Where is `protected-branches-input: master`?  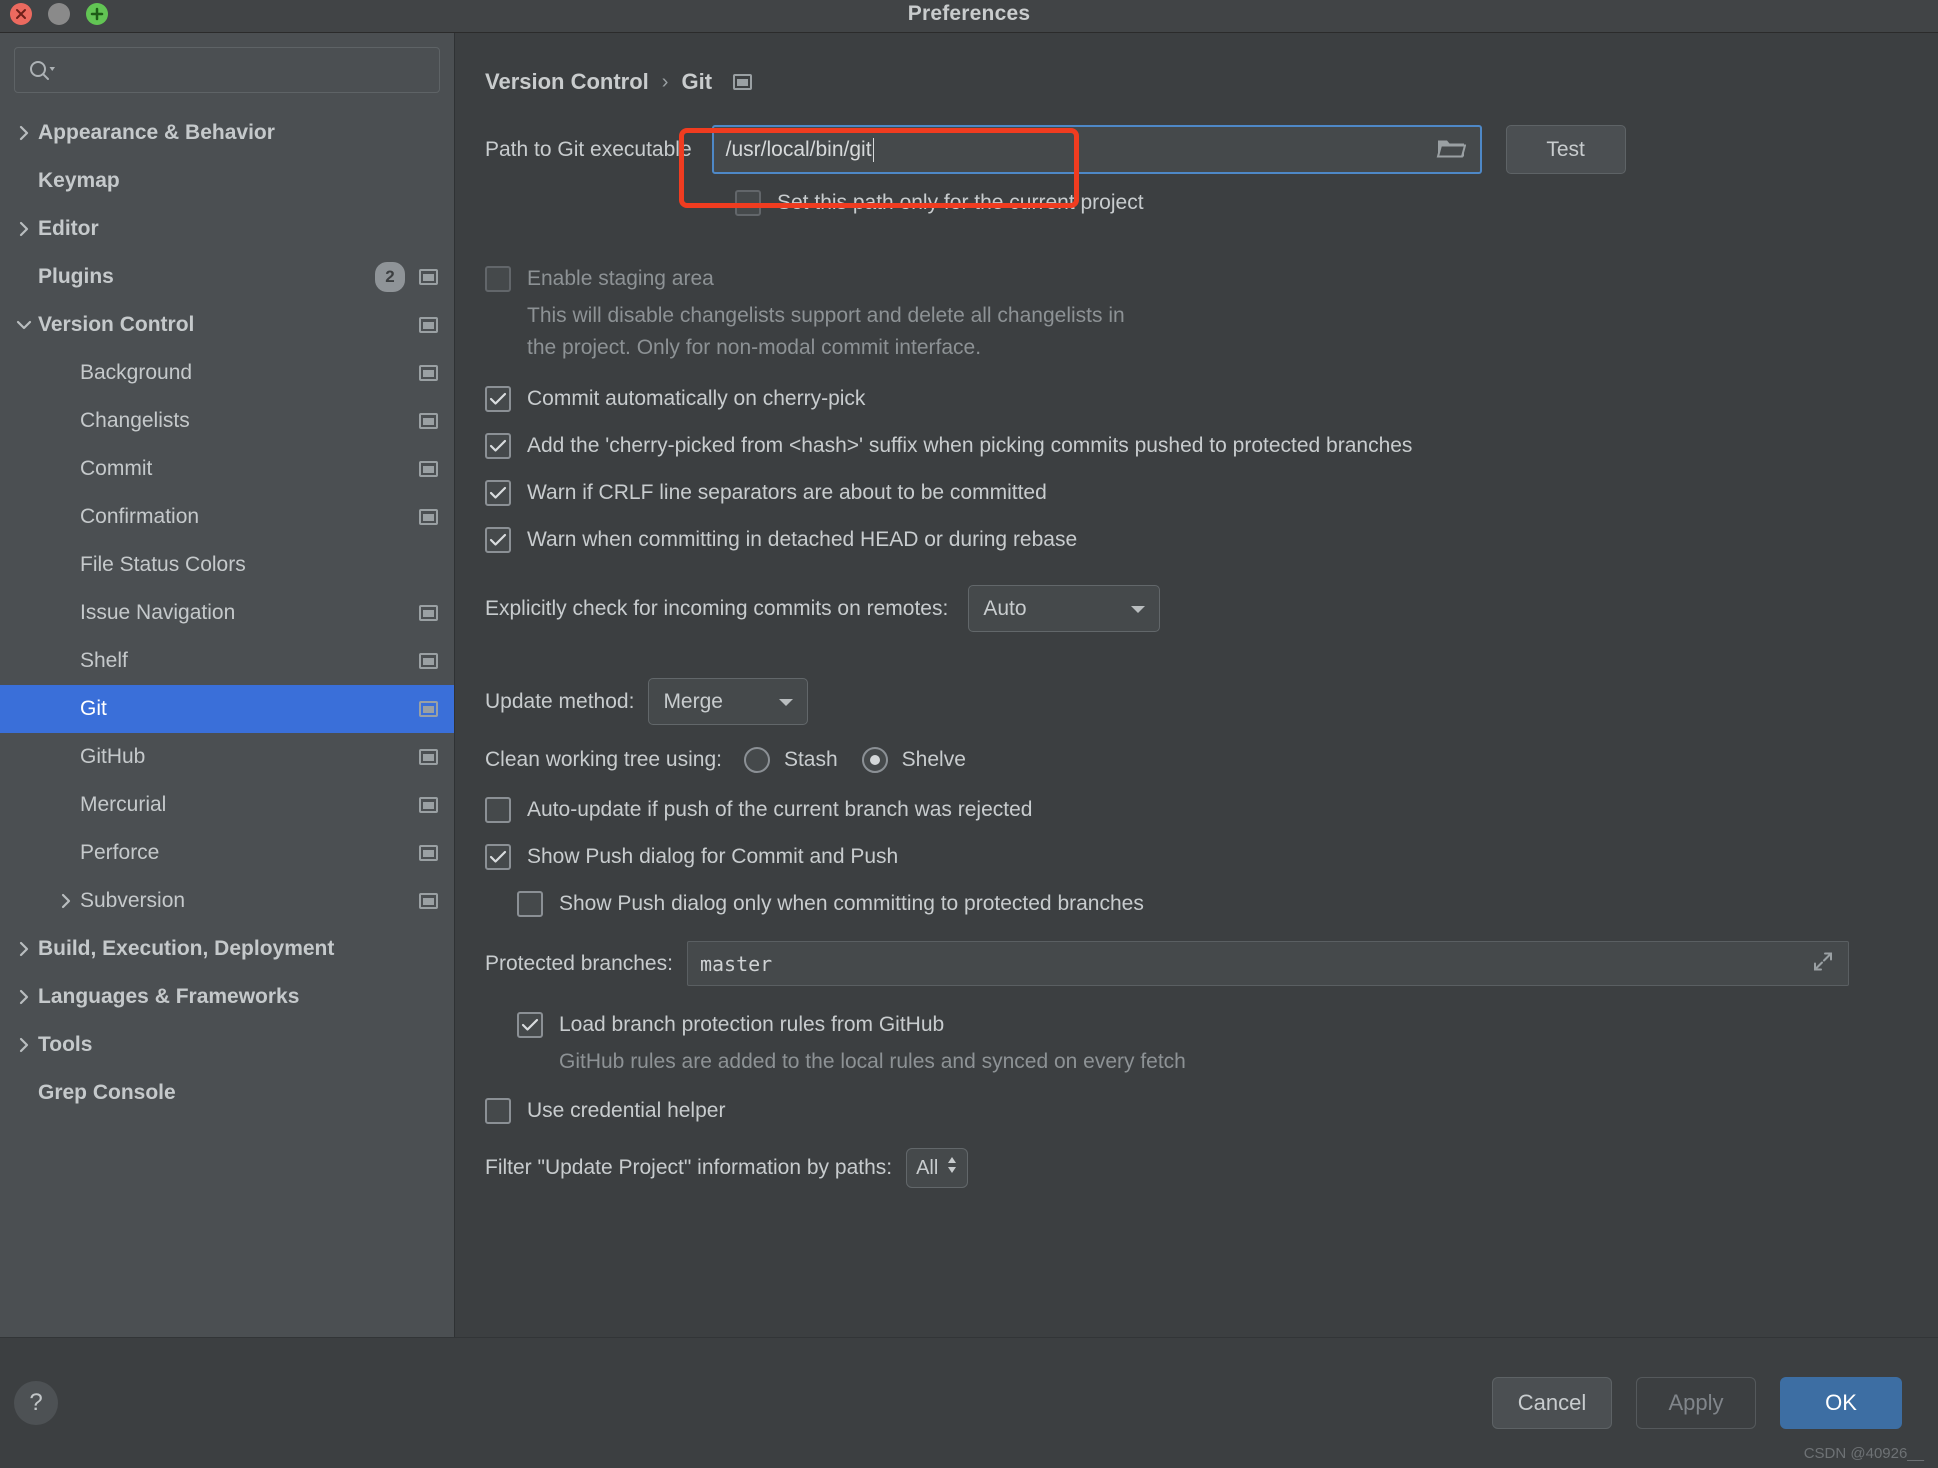
protected-branches-input: master is located at coordinates (1267, 963).